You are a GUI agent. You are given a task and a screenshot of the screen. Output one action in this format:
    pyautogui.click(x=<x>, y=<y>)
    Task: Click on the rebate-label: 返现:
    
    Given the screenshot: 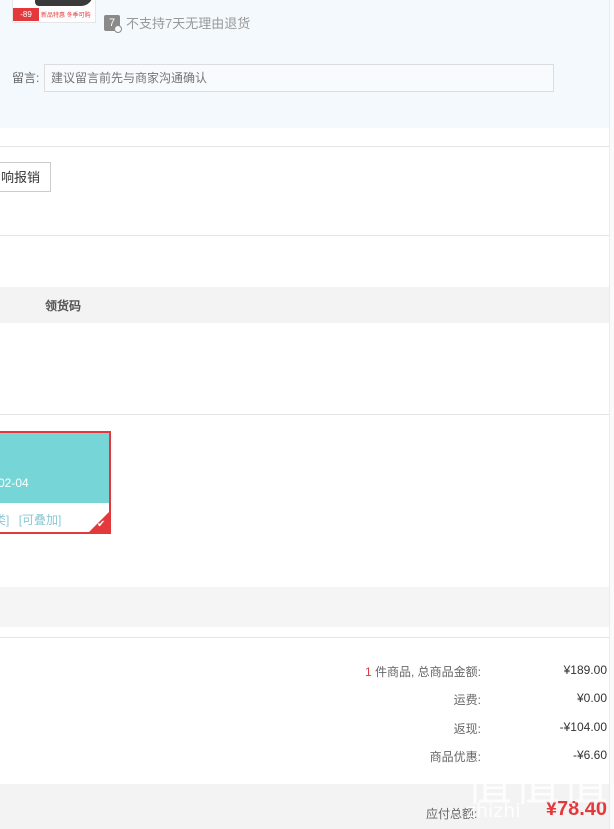 What is the action you would take?
    pyautogui.click(x=467, y=729)
    